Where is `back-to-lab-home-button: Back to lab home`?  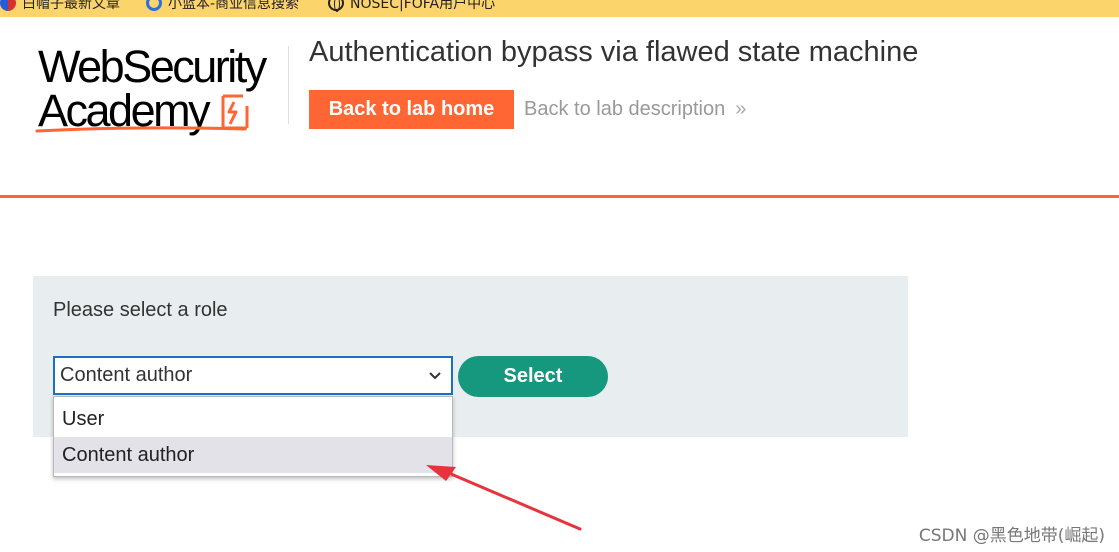
back-to-lab-home-button: Back to lab home is located at coordinates (411, 109).